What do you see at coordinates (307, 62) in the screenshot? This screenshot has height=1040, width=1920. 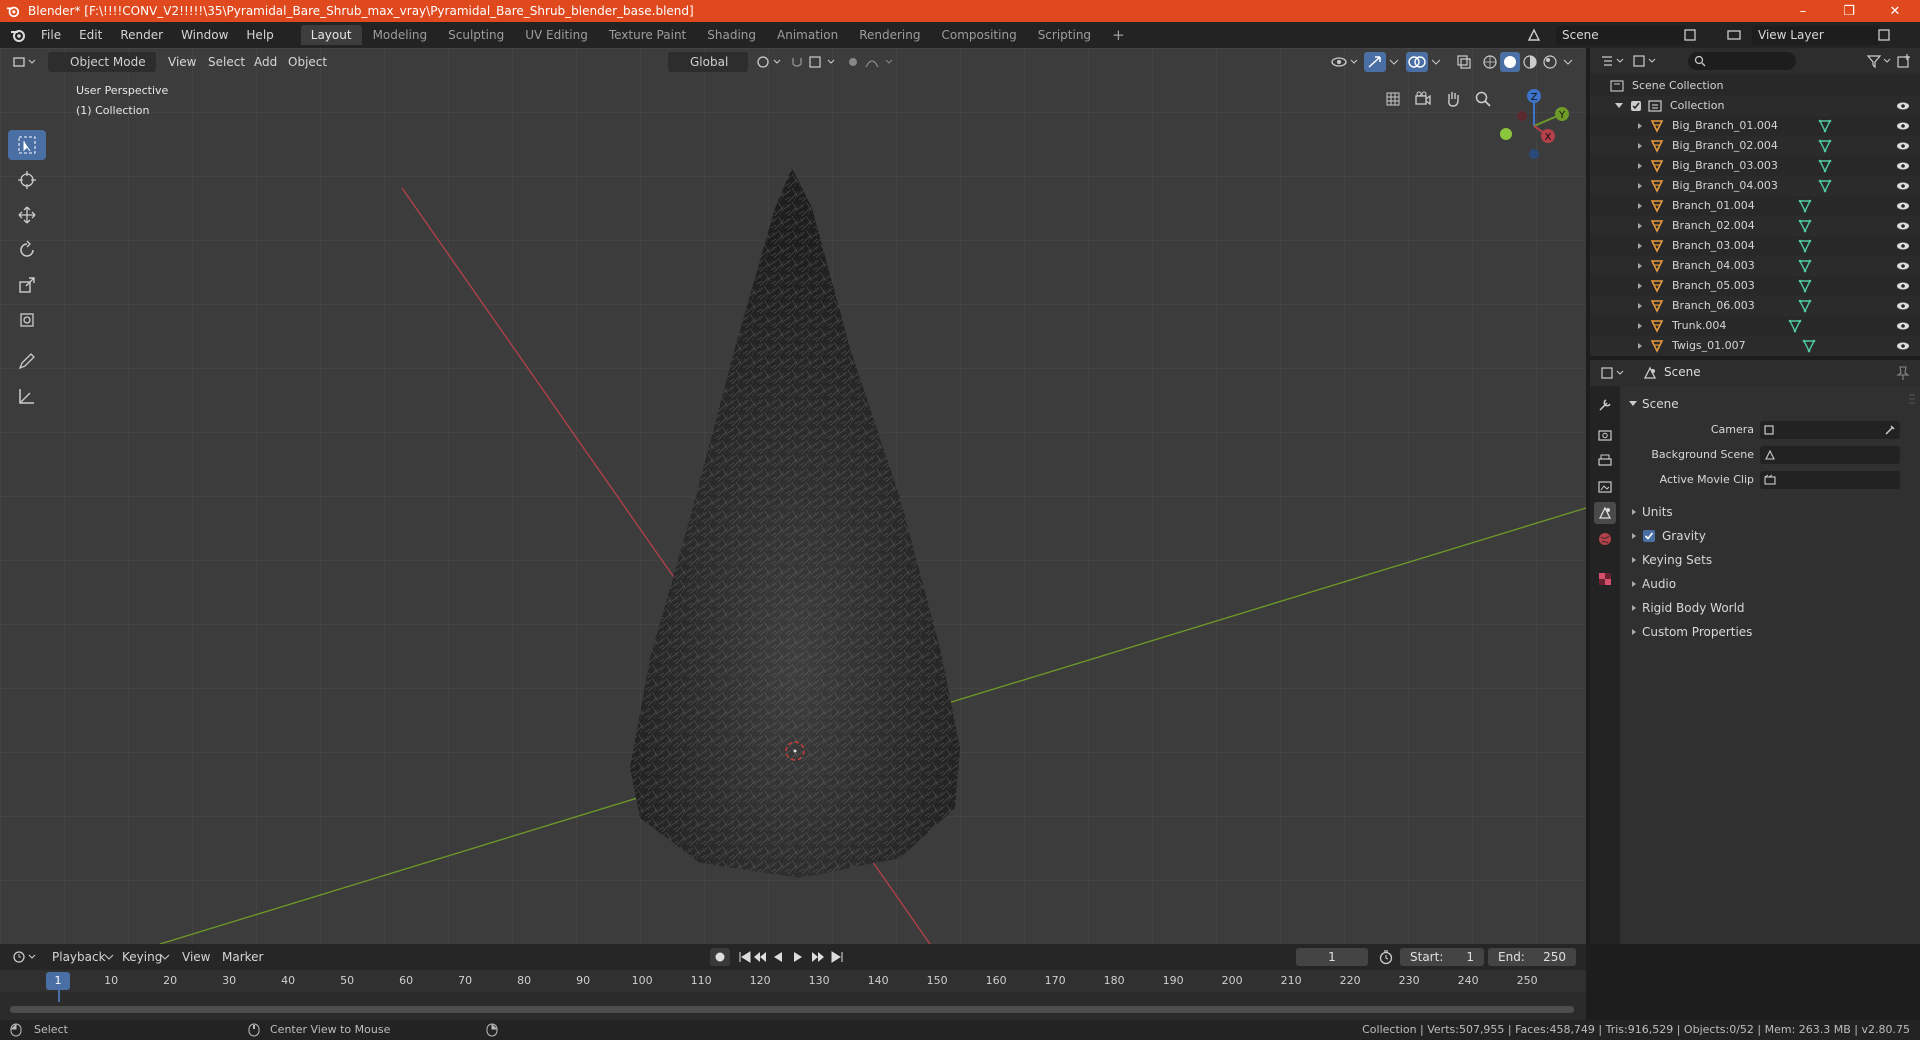 I see `viewport-menu-object: Object` at bounding box center [307, 62].